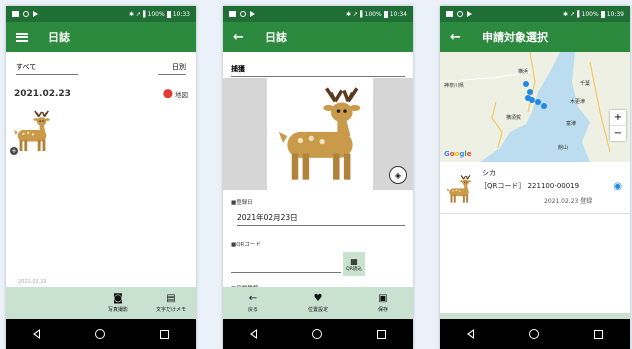  What do you see at coordinates (117, 303) in the screenshot?
I see `take-photo-button: ◙ 写真撮影` at bounding box center [117, 303].